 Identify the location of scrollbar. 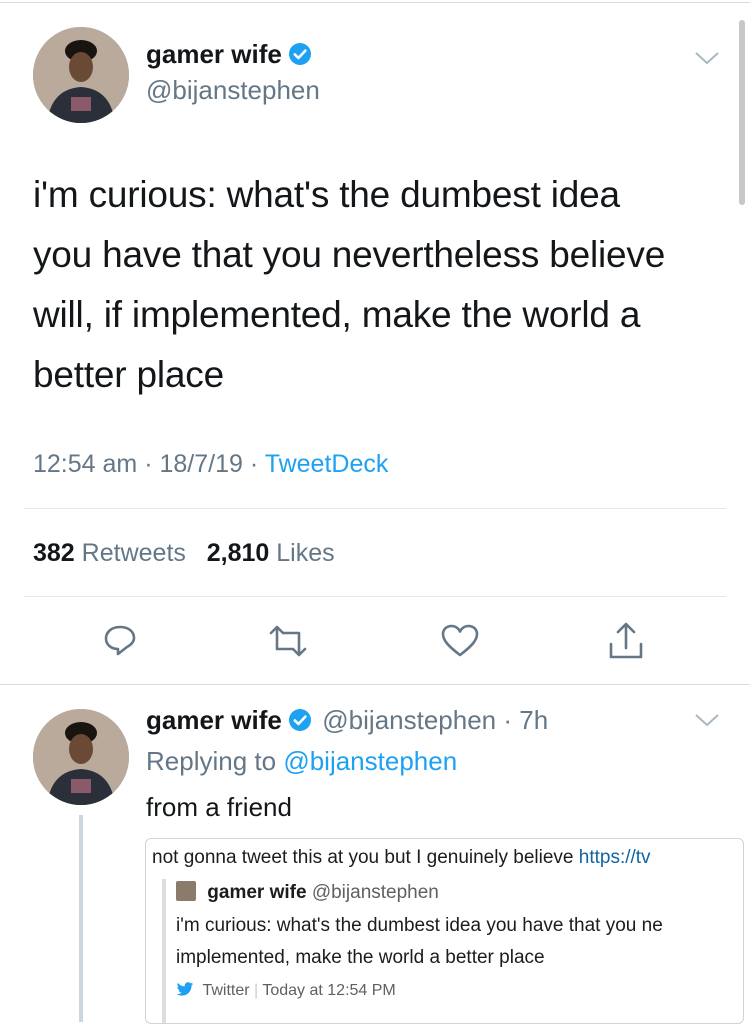
(742, 112).